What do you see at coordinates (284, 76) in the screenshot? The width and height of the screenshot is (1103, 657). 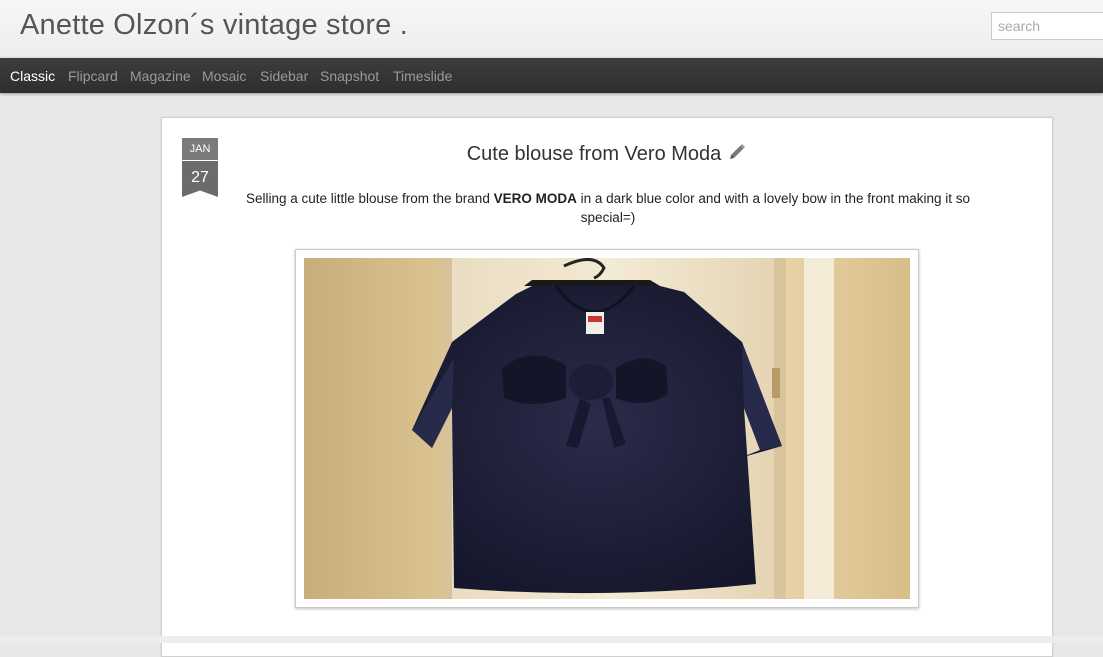 I see `nav-item-sidebar: Sidebar` at bounding box center [284, 76].